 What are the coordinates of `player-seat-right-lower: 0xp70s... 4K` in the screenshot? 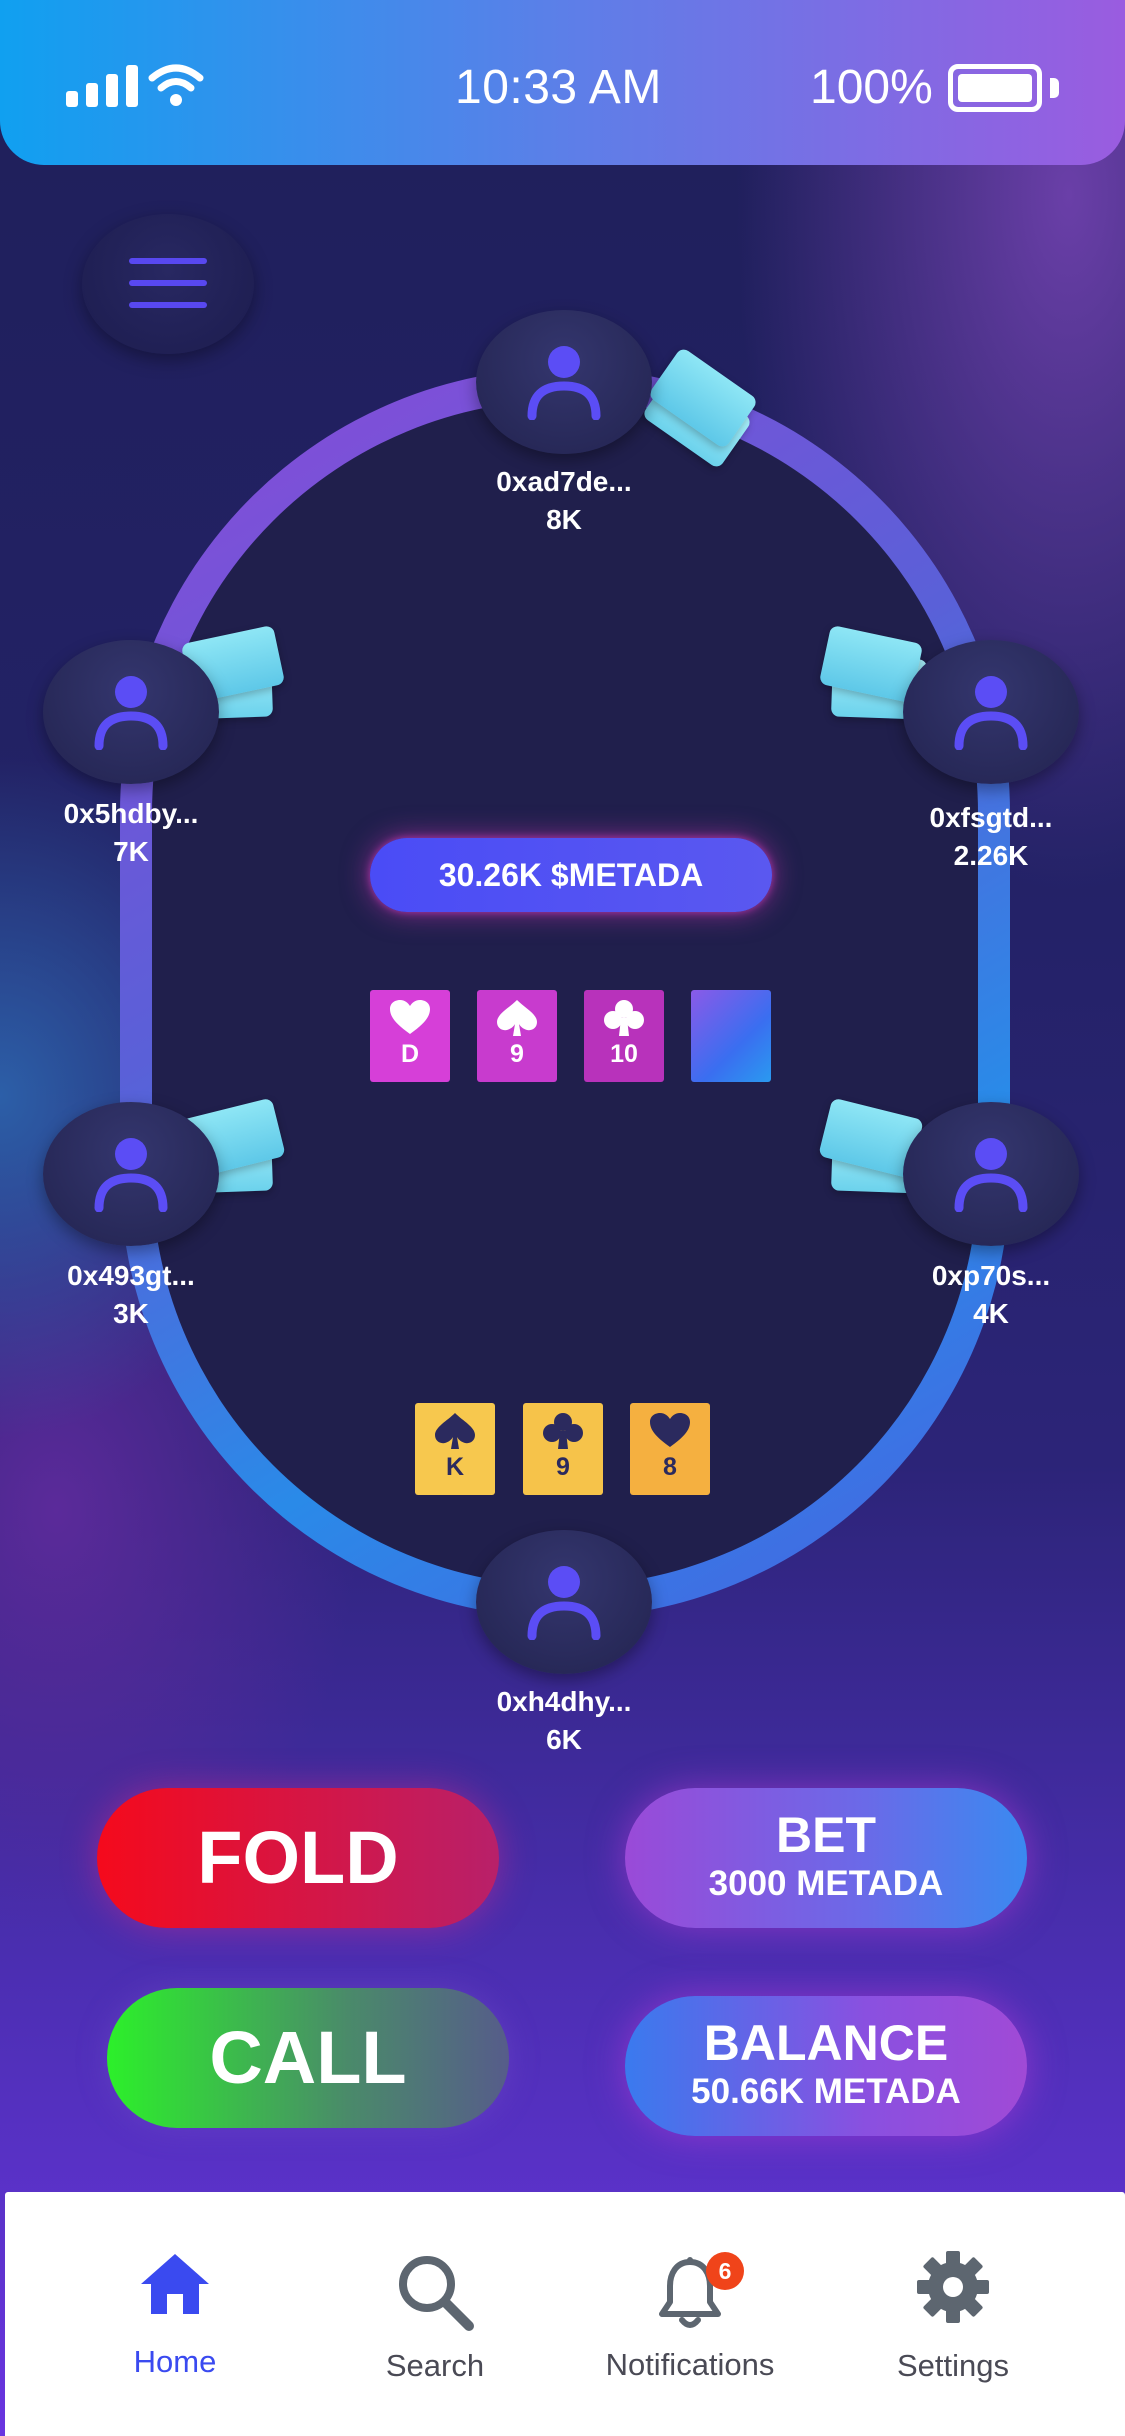 It's located at (991, 1215).